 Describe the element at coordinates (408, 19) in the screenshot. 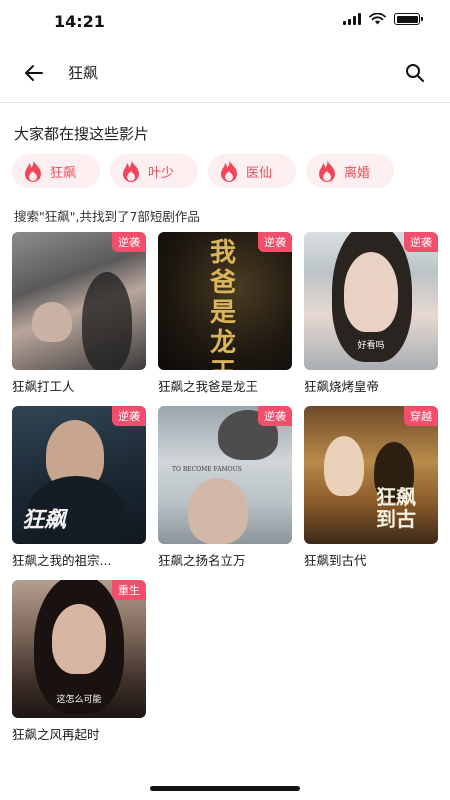

I see `battery-icon` at that location.